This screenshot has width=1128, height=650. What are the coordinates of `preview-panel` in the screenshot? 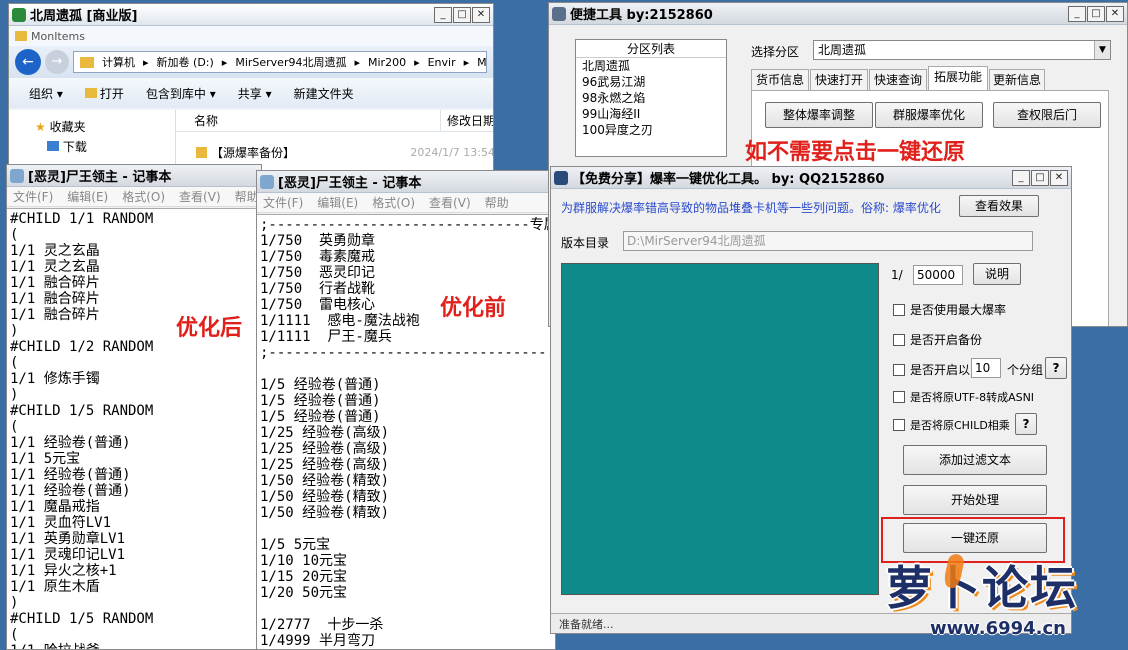 It's located at (720, 429).